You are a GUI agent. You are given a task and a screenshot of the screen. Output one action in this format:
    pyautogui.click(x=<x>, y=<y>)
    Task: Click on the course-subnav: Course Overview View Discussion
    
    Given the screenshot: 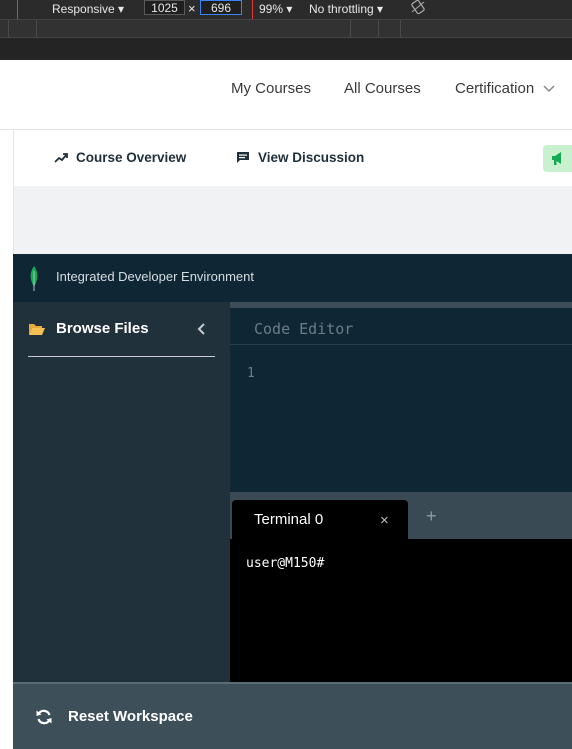 What is the action you would take?
    pyautogui.click(x=293, y=158)
    